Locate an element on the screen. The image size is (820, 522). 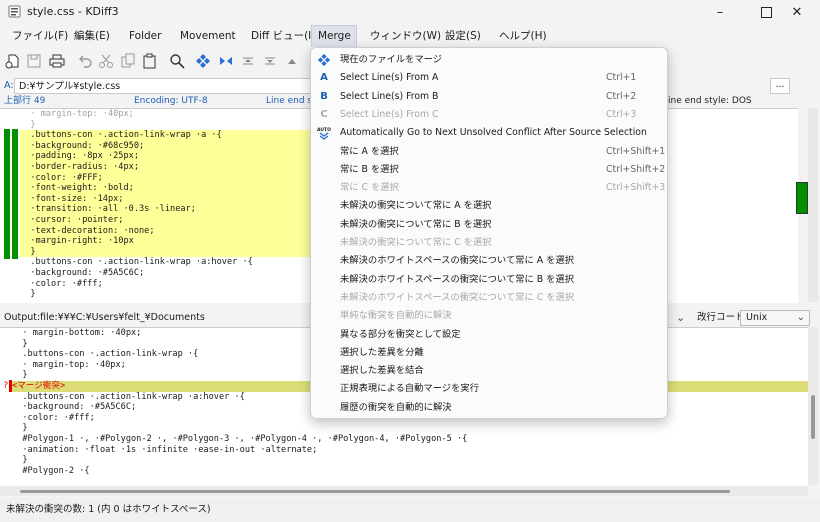
window-title: style.css - KDiff3 is located at coordinates (73, 11).